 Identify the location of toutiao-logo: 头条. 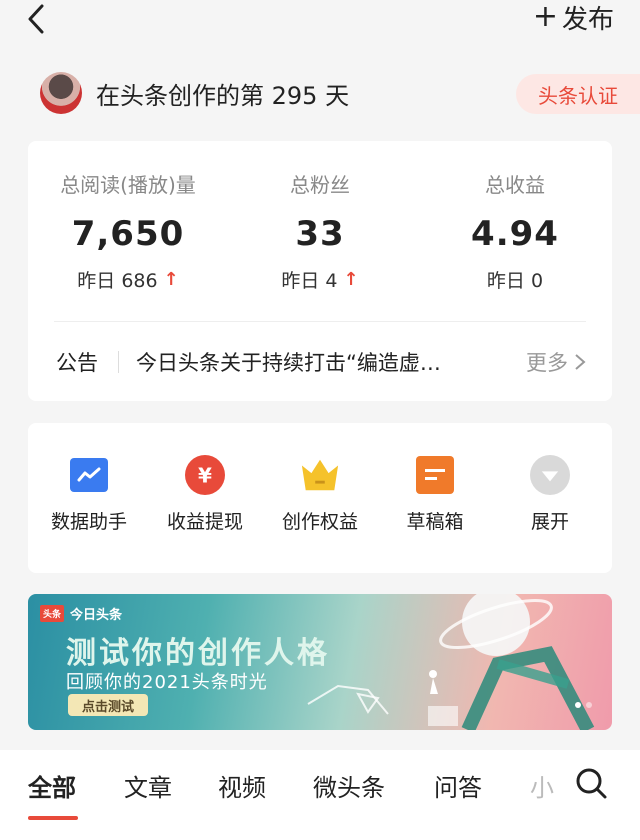
(52, 613).